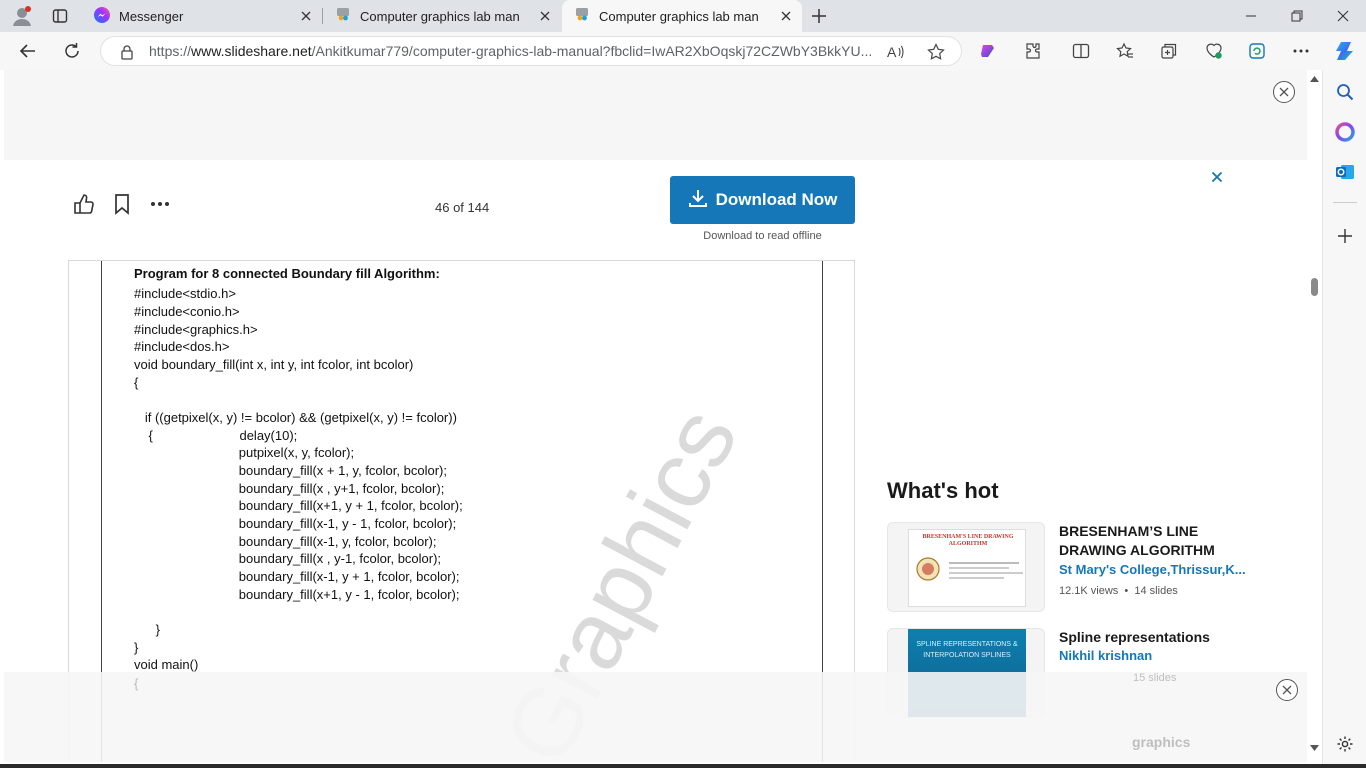  What do you see at coordinates (988, 51) in the screenshot?
I see `copilot-extension-icon` at bounding box center [988, 51].